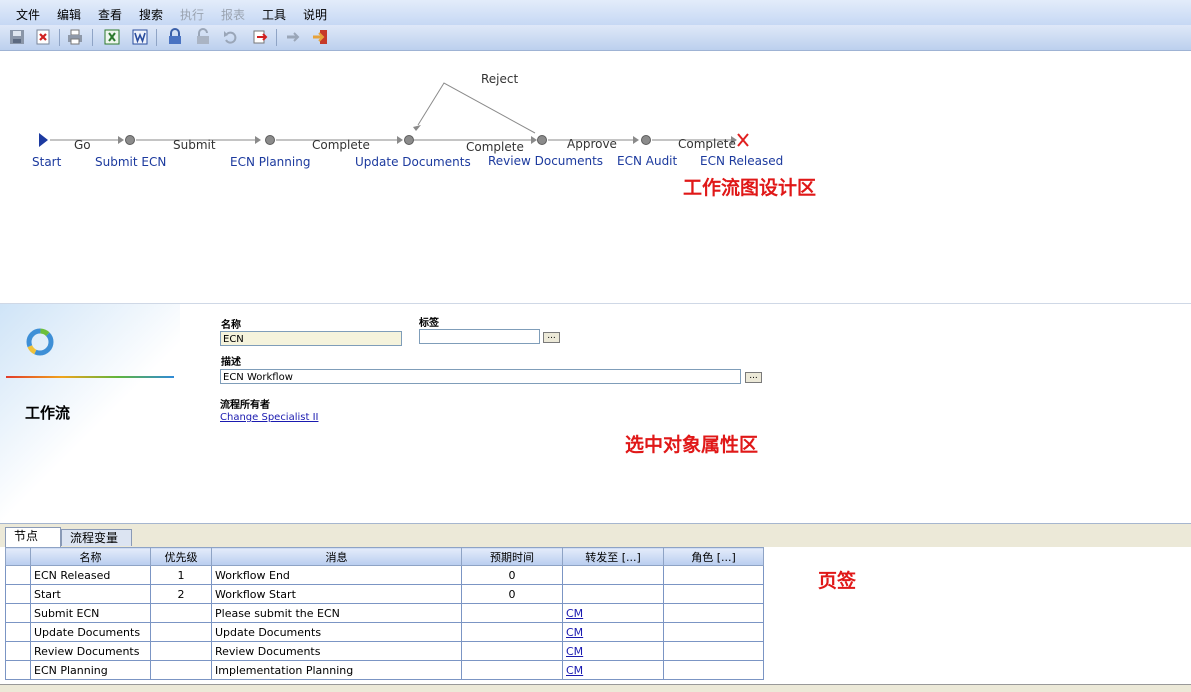  I want to click on tag-field, so click(479, 336).